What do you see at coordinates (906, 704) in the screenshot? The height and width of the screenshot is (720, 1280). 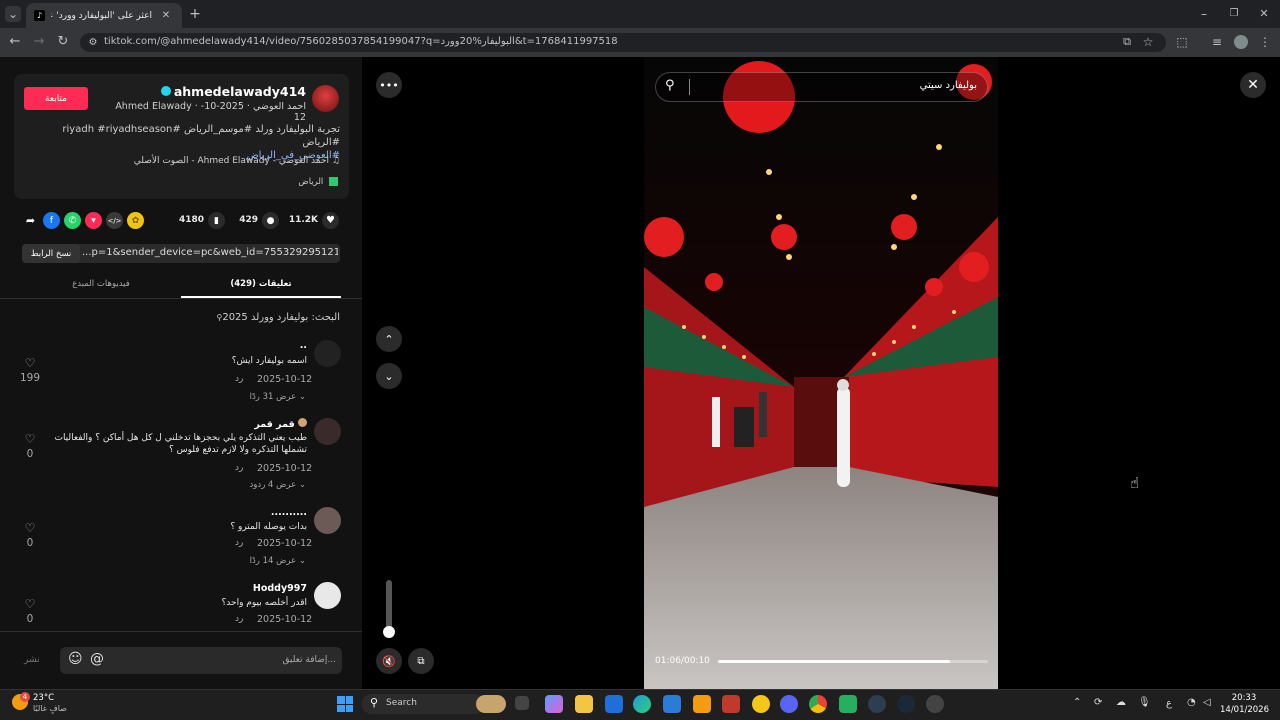 I see `steam-icon` at bounding box center [906, 704].